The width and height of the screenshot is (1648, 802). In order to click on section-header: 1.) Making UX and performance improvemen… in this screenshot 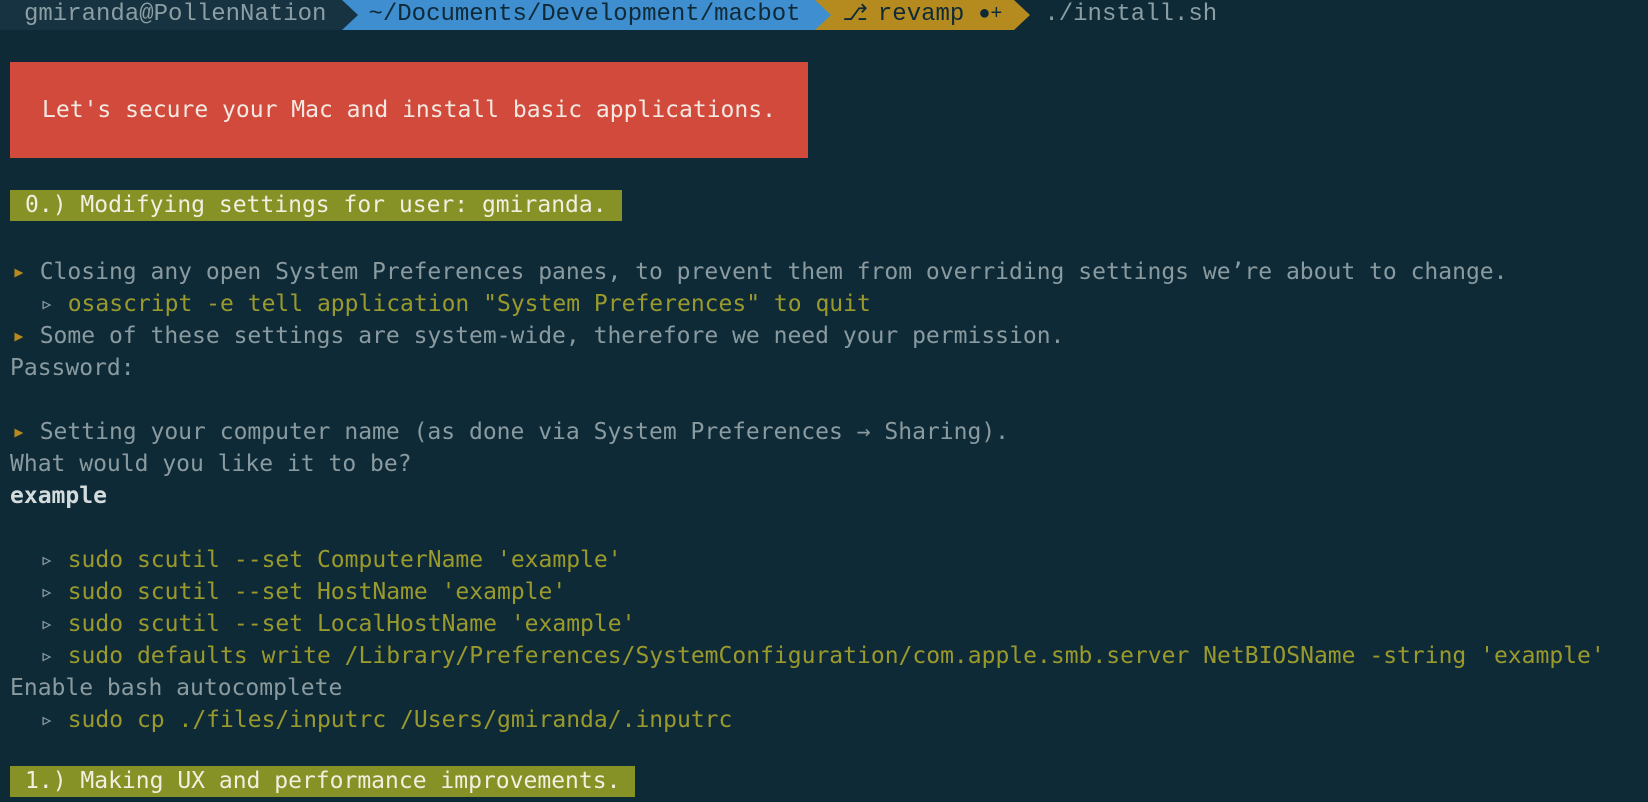, I will do `click(323, 781)`.